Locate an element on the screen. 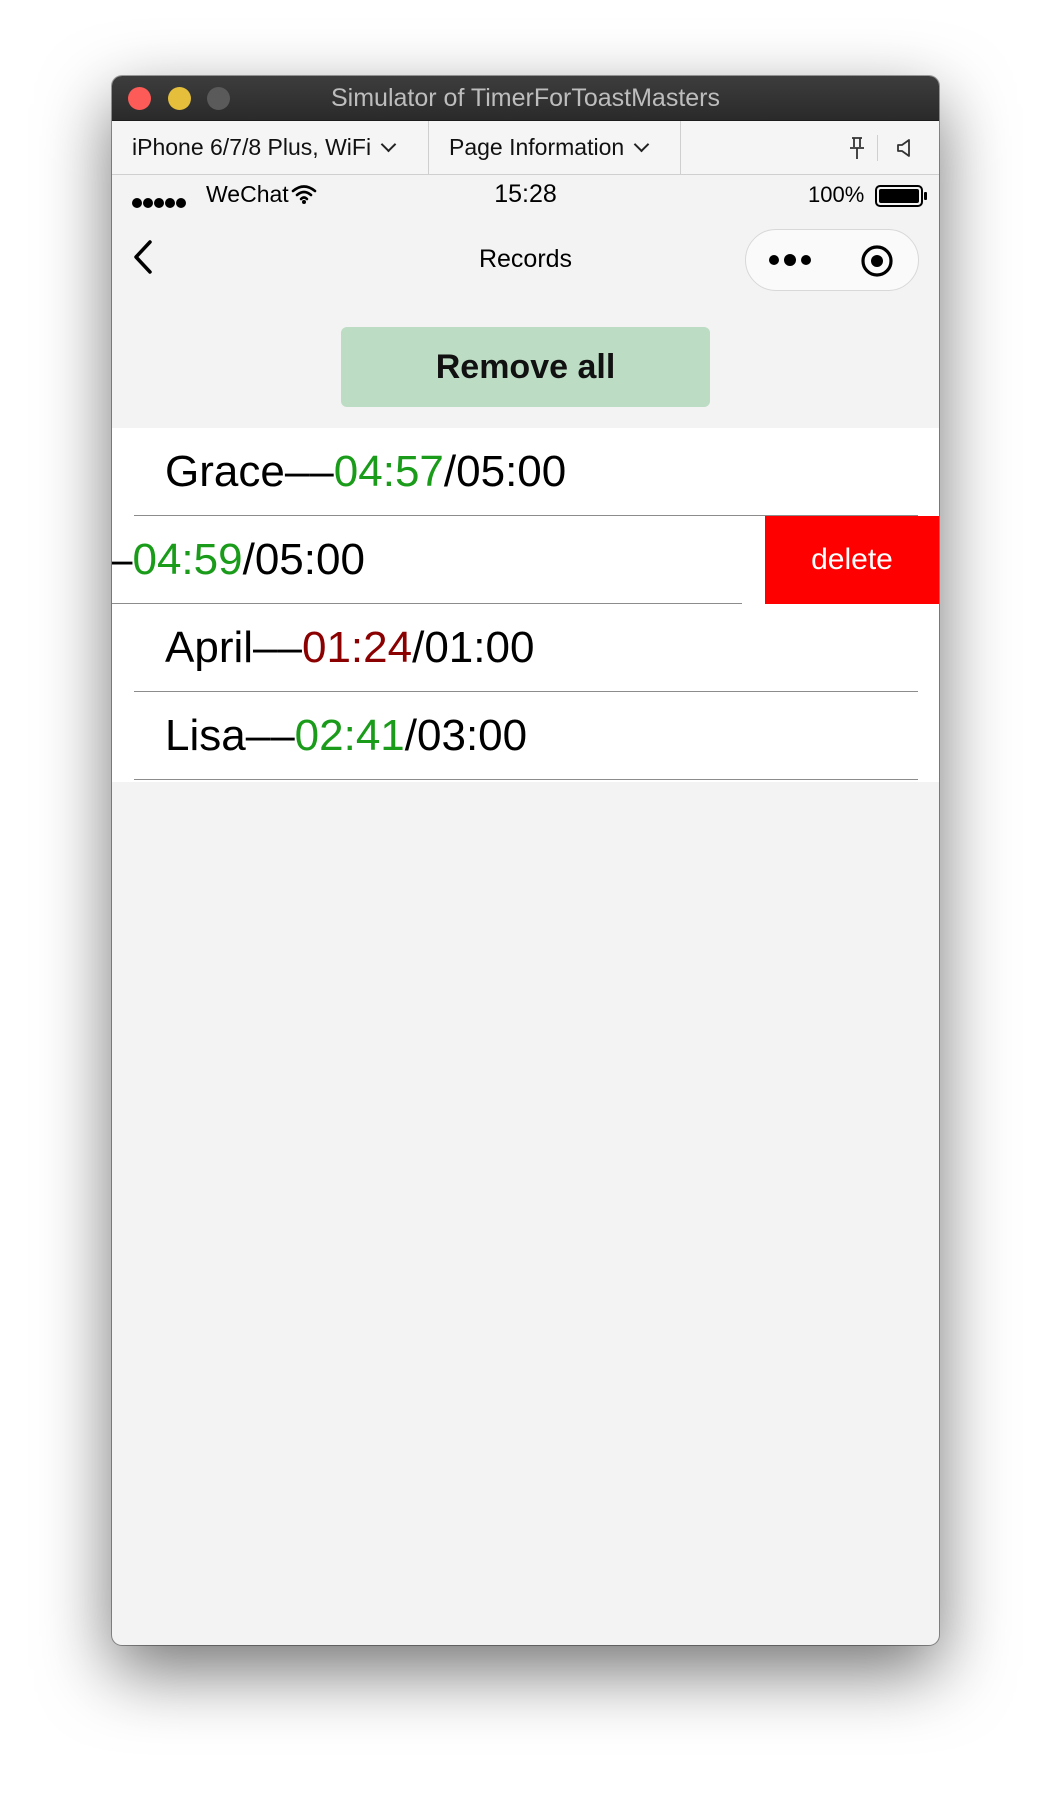  window-title: Simulator of TimerForToastMasters is located at coordinates (525, 98).